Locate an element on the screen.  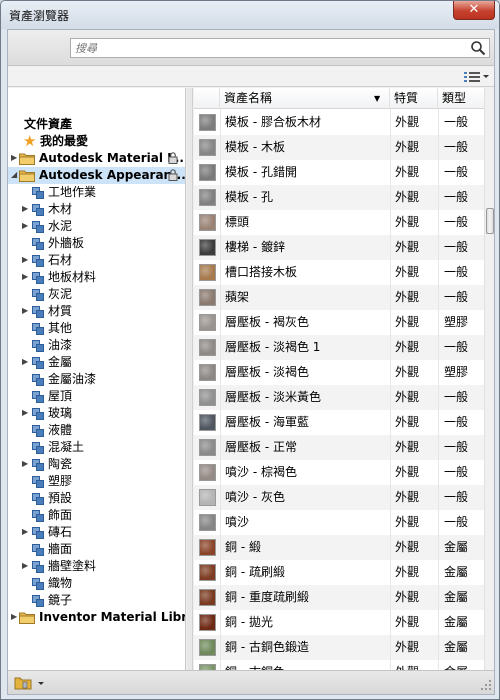
category-item: ▶ 磚石 is located at coordinates (96, 532).